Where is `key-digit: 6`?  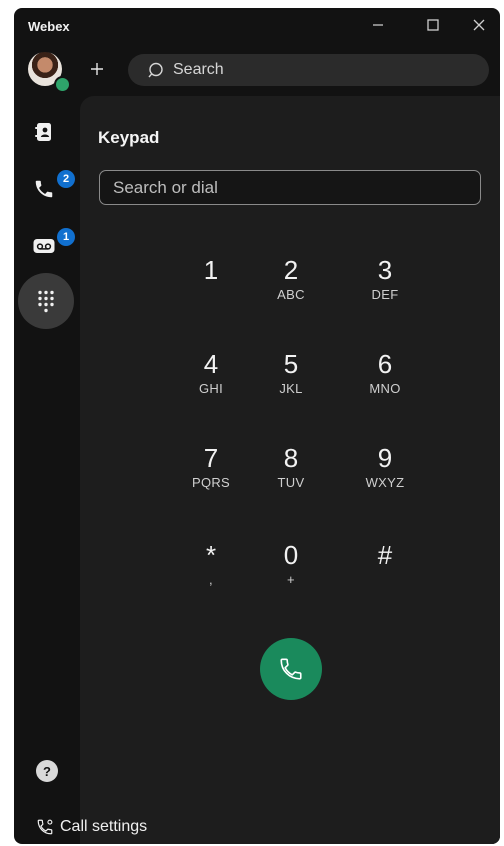
key-digit: 6 is located at coordinates (385, 364).